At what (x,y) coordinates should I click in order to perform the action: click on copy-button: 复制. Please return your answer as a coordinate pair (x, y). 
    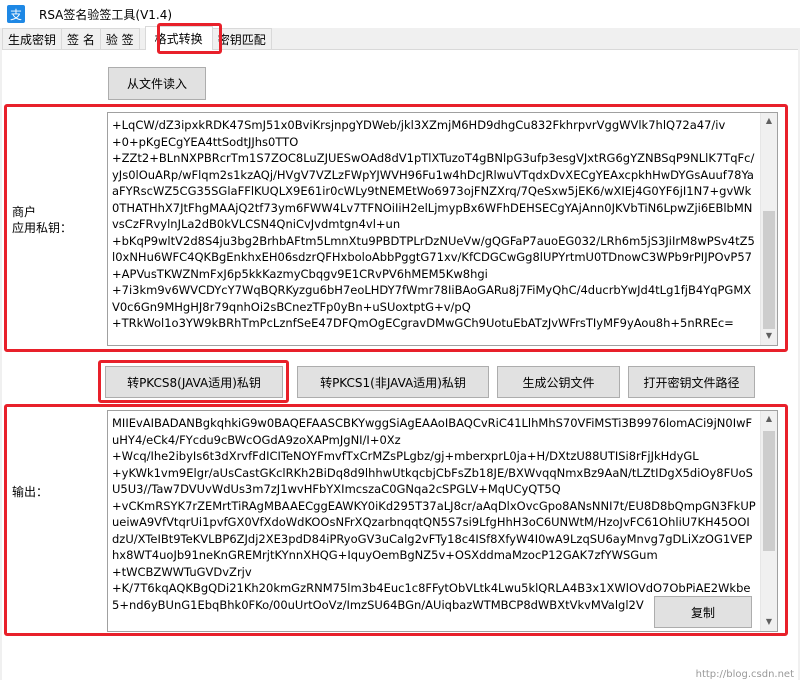
    Looking at the image, I should click on (703, 612).